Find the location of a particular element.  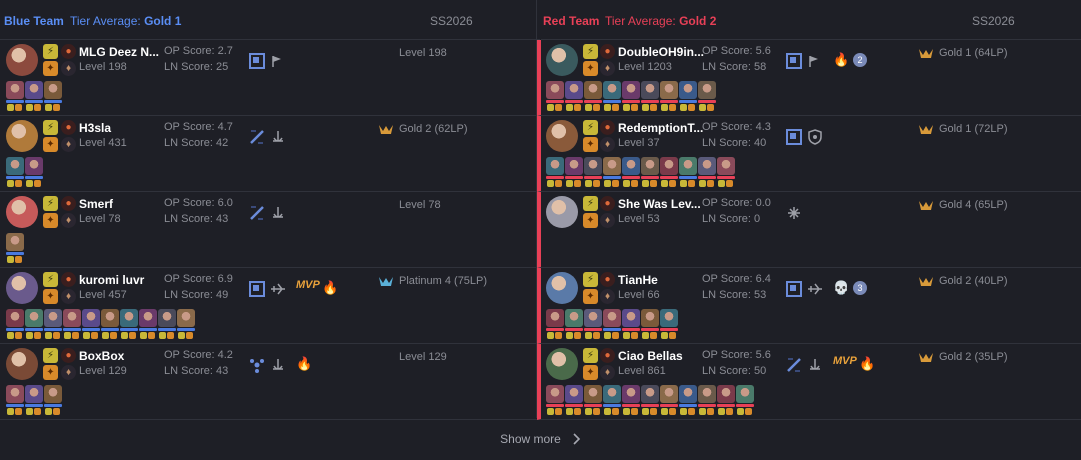

secondary-rune-icon: ♦ is located at coordinates (68, 68).